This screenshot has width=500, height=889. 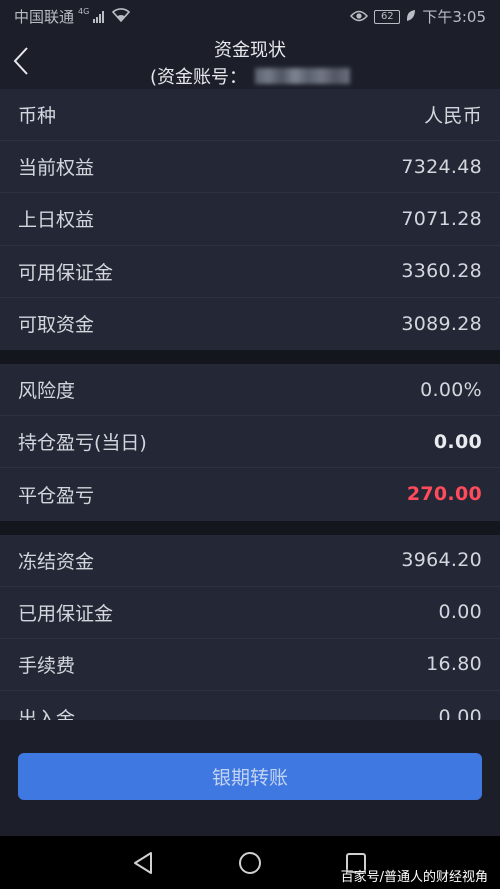 I want to click on clock: 下午3:05, so click(x=454, y=17).